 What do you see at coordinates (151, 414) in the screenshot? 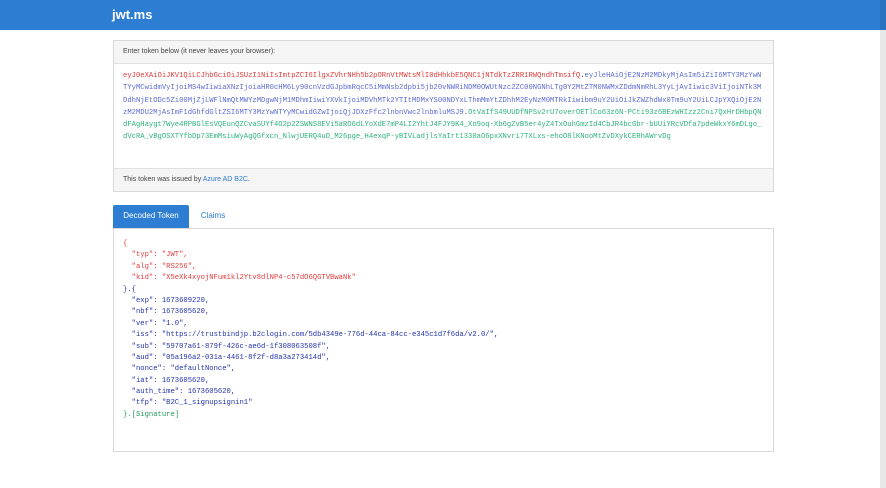
I see `decoded-line: }.[Signature]` at bounding box center [151, 414].